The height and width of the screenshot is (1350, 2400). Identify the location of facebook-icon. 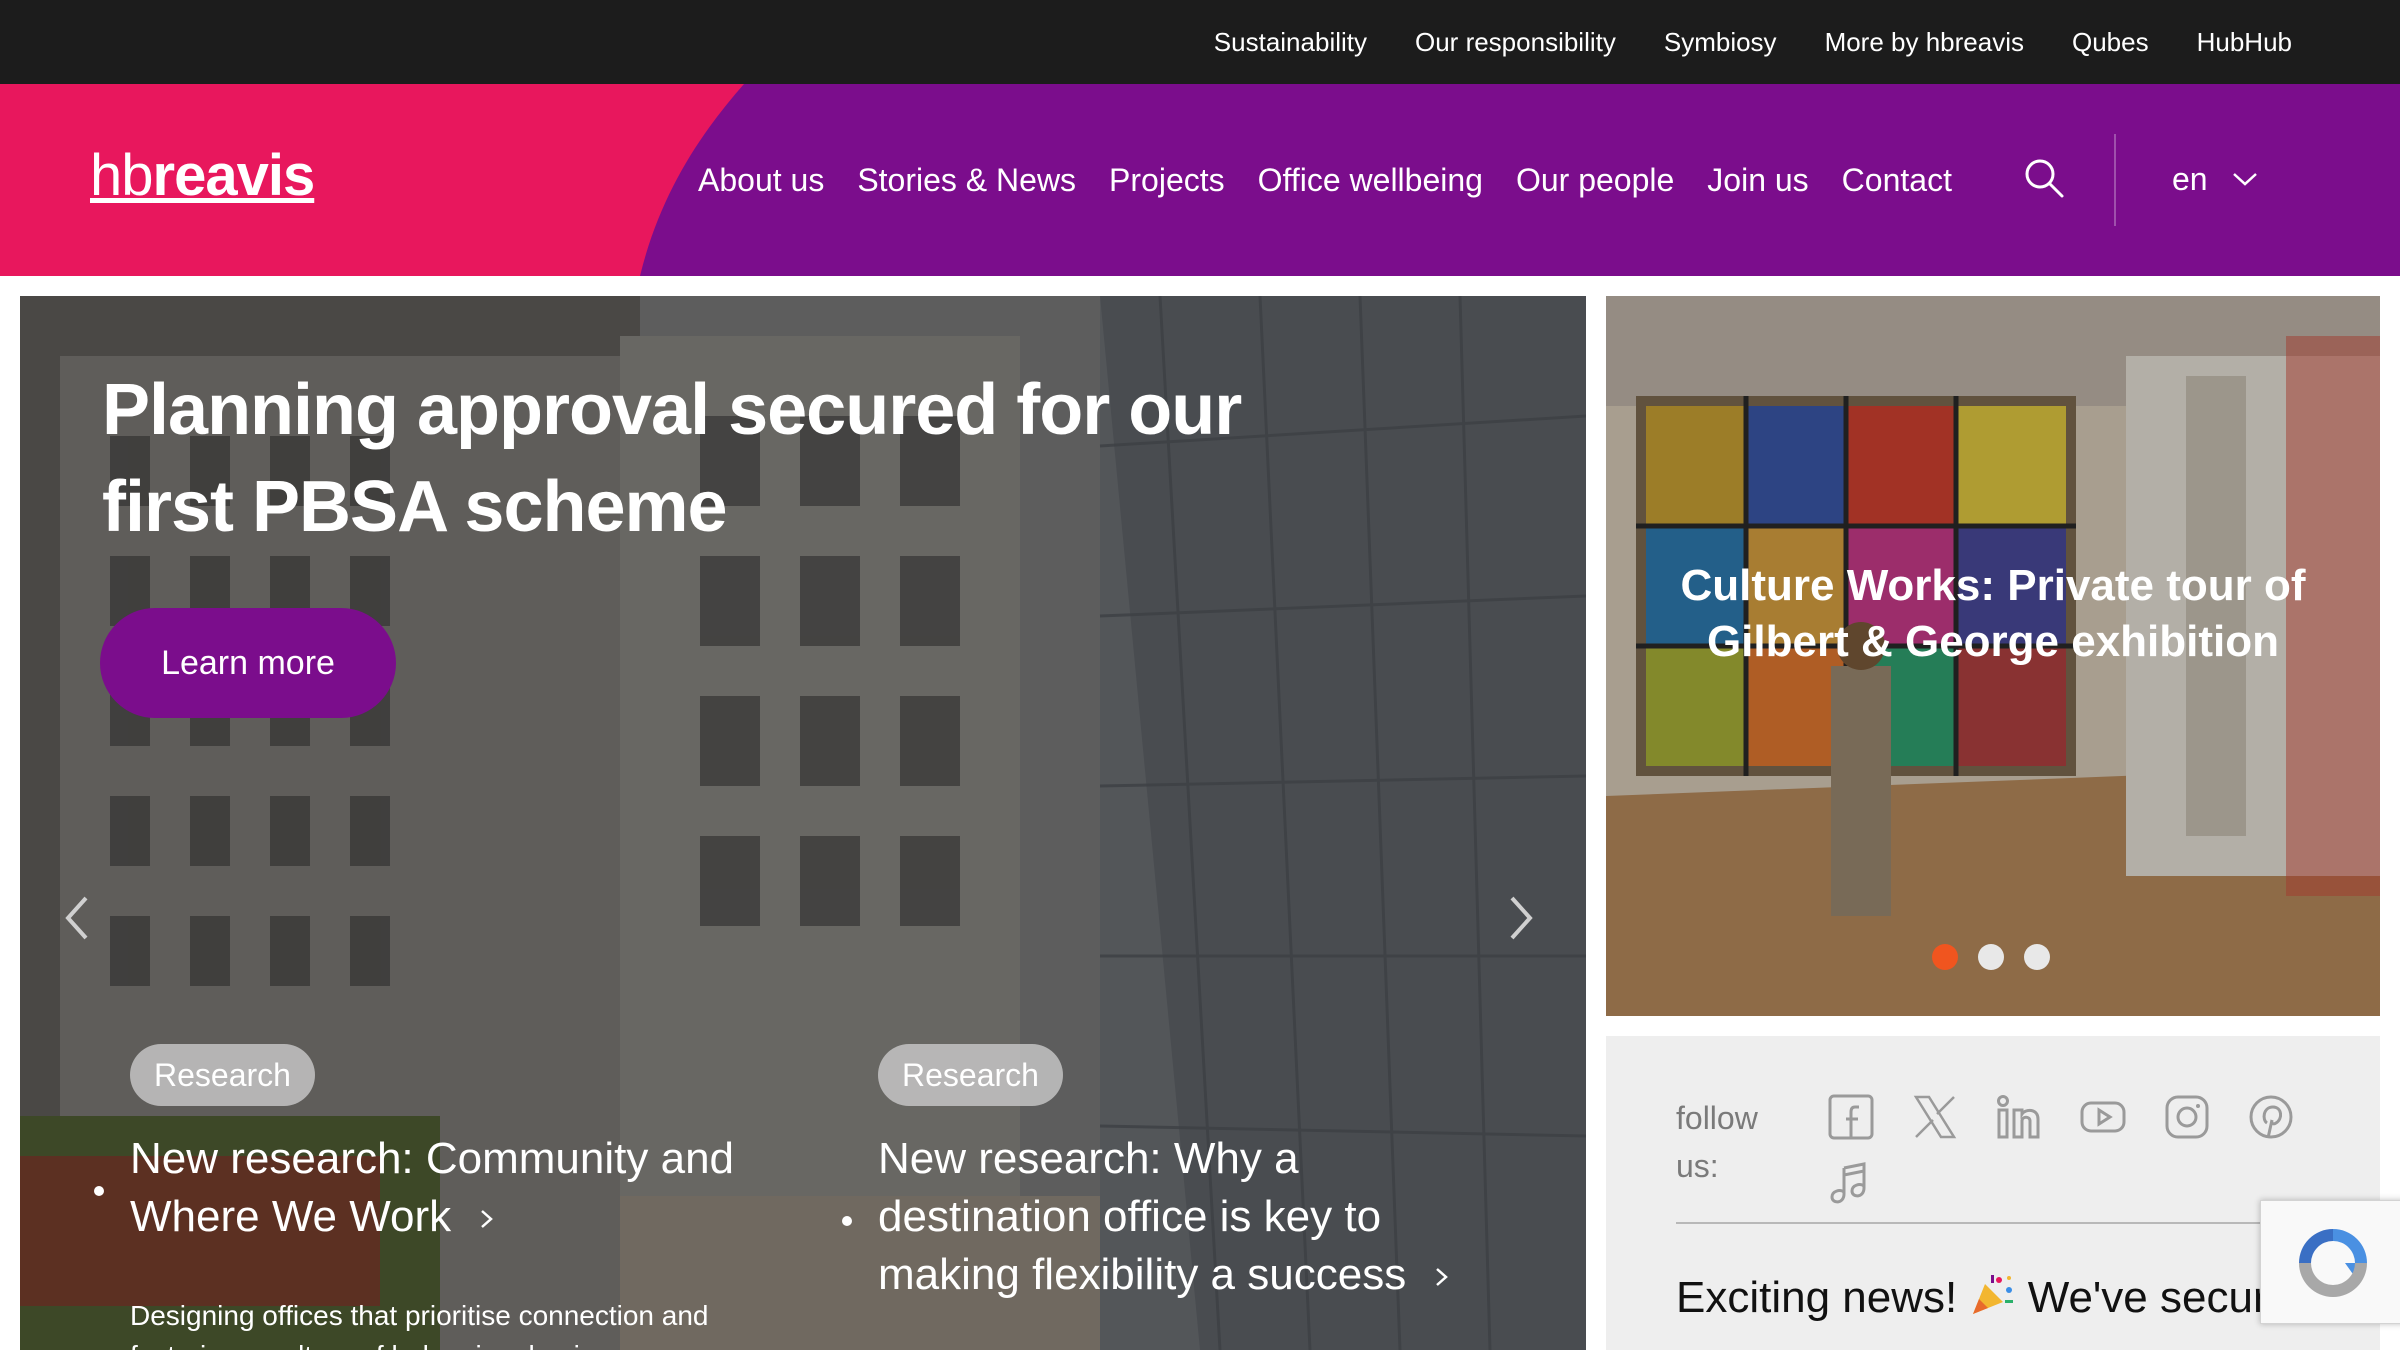
(1851, 1117).